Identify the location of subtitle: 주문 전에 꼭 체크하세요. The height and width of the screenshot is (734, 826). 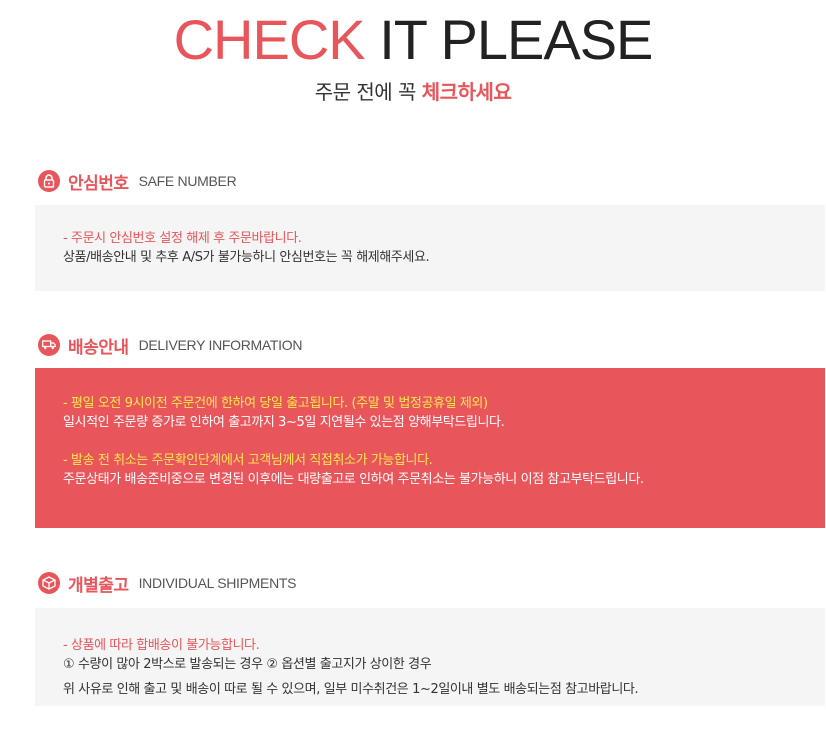
(413, 90).